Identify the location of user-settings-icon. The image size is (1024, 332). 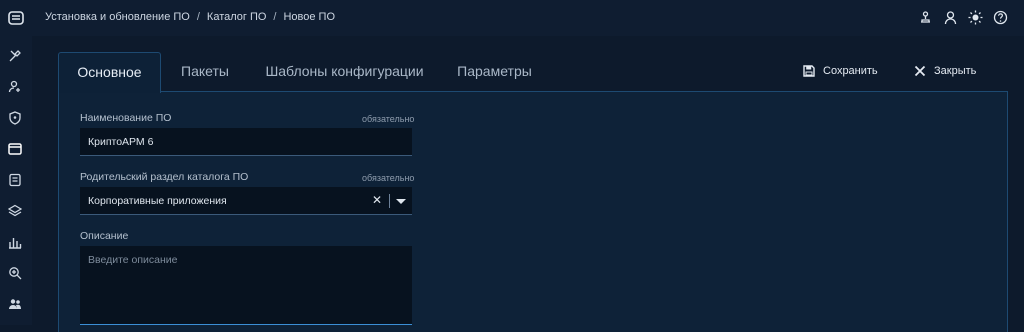
(16, 88).